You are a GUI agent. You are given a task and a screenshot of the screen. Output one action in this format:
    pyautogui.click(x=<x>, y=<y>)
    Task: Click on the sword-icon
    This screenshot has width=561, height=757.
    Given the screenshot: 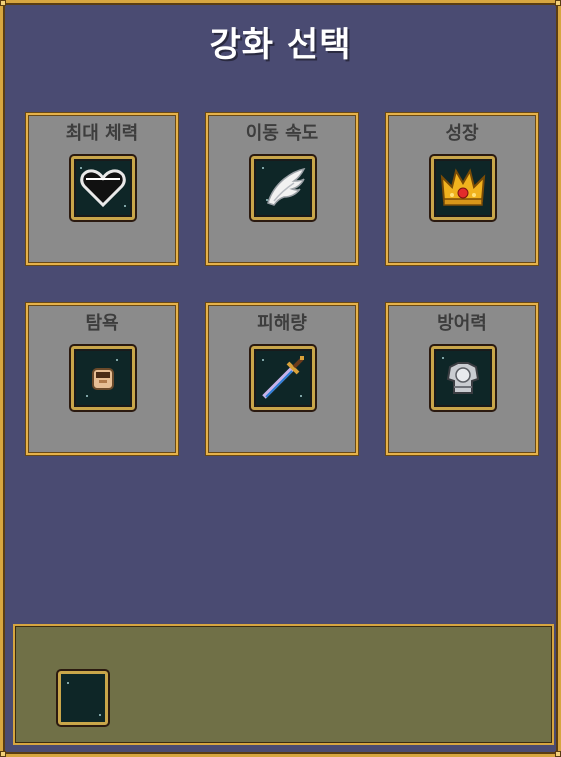 What is the action you would take?
    pyautogui.click(x=283, y=378)
    